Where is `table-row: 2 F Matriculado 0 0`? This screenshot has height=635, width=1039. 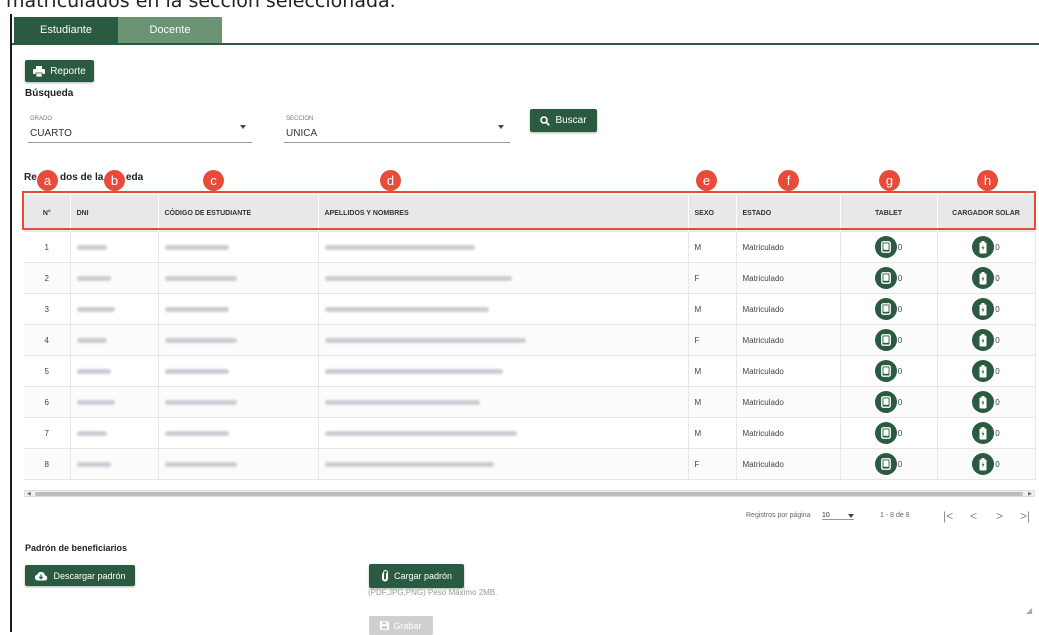
table-row: 2 F Matriculado 0 0 is located at coordinates (530, 278).